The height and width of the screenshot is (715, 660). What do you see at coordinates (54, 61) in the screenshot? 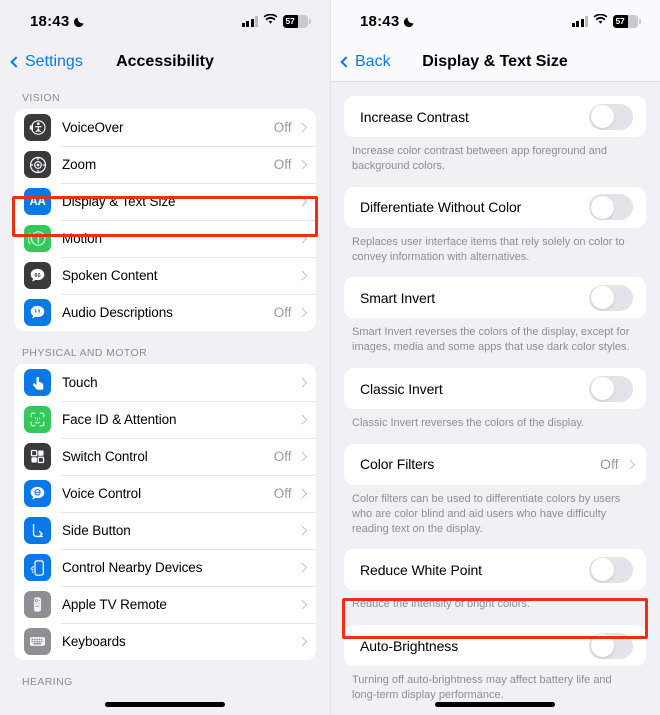
I see `back-label: Settings` at bounding box center [54, 61].